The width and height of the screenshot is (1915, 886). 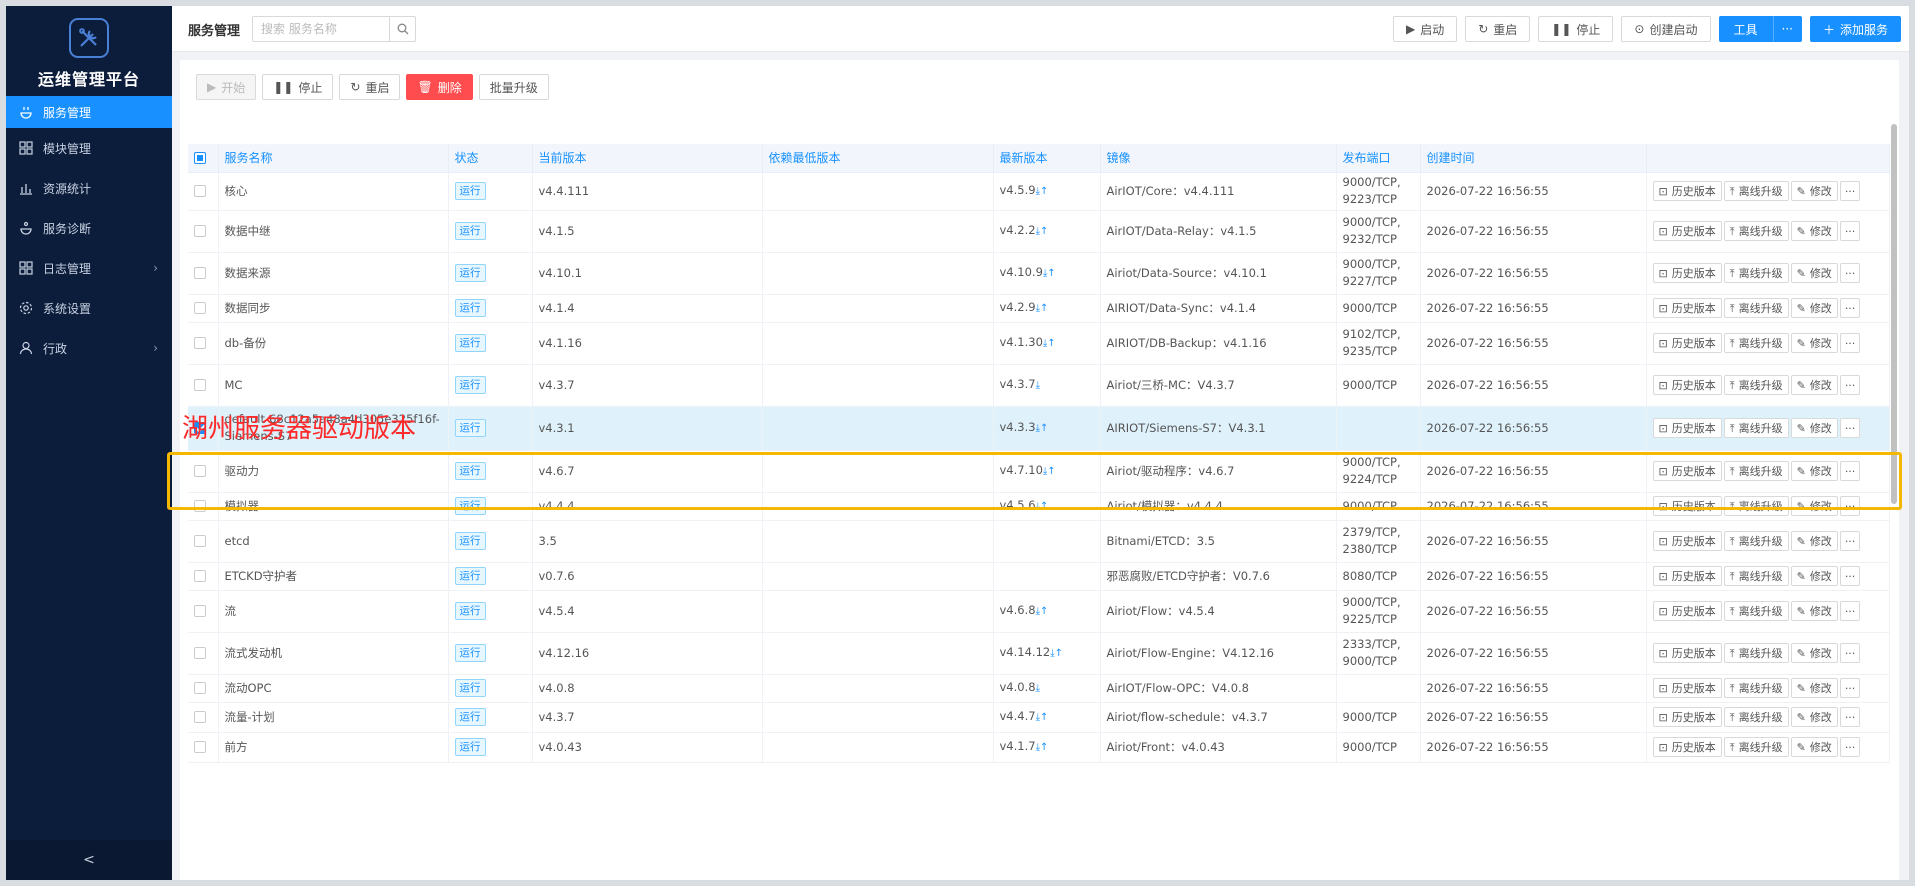 I want to click on sidebar-item: 日志管理 ›, so click(x=89, y=268).